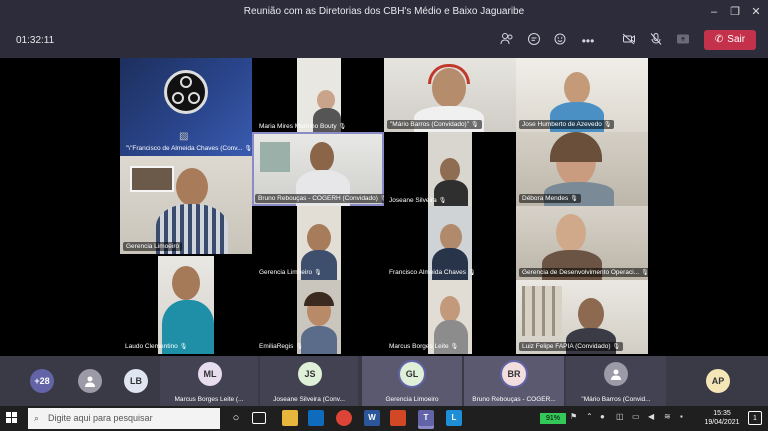  Describe the element at coordinates (567, 124) in the screenshot. I see `participant-name: Jose Humberto de Azevedo 🎙` at that location.